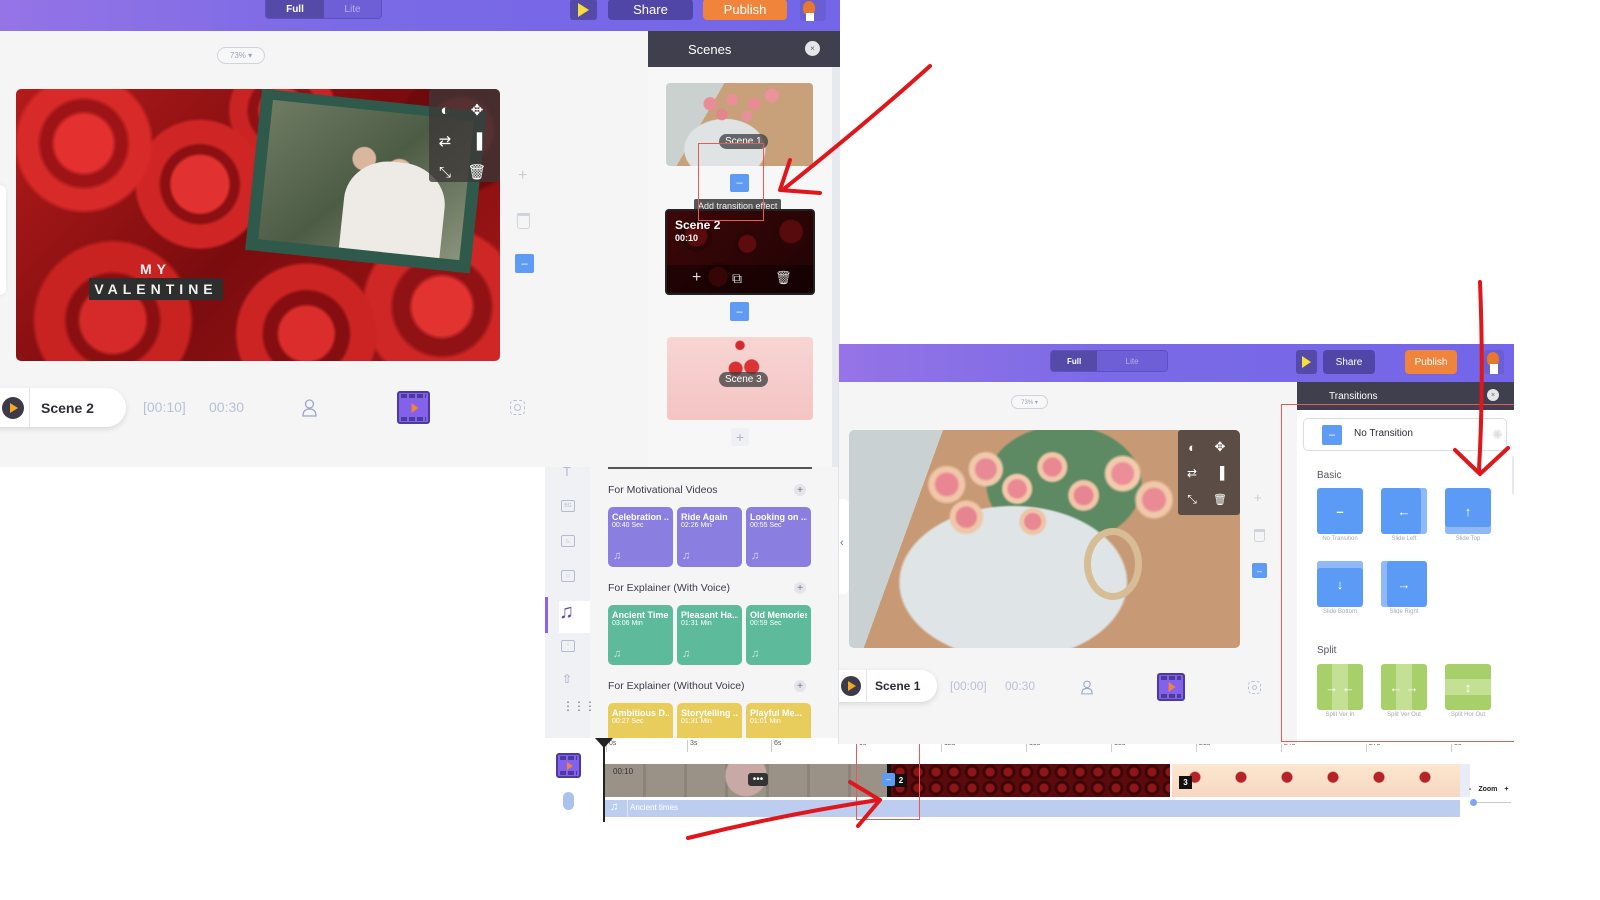 The image size is (1600, 900). What do you see at coordinates (778, 537) in the screenshot?
I see `music-track: Looking on ... 00:55 Sec ♫` at bounding box center [778, 537].